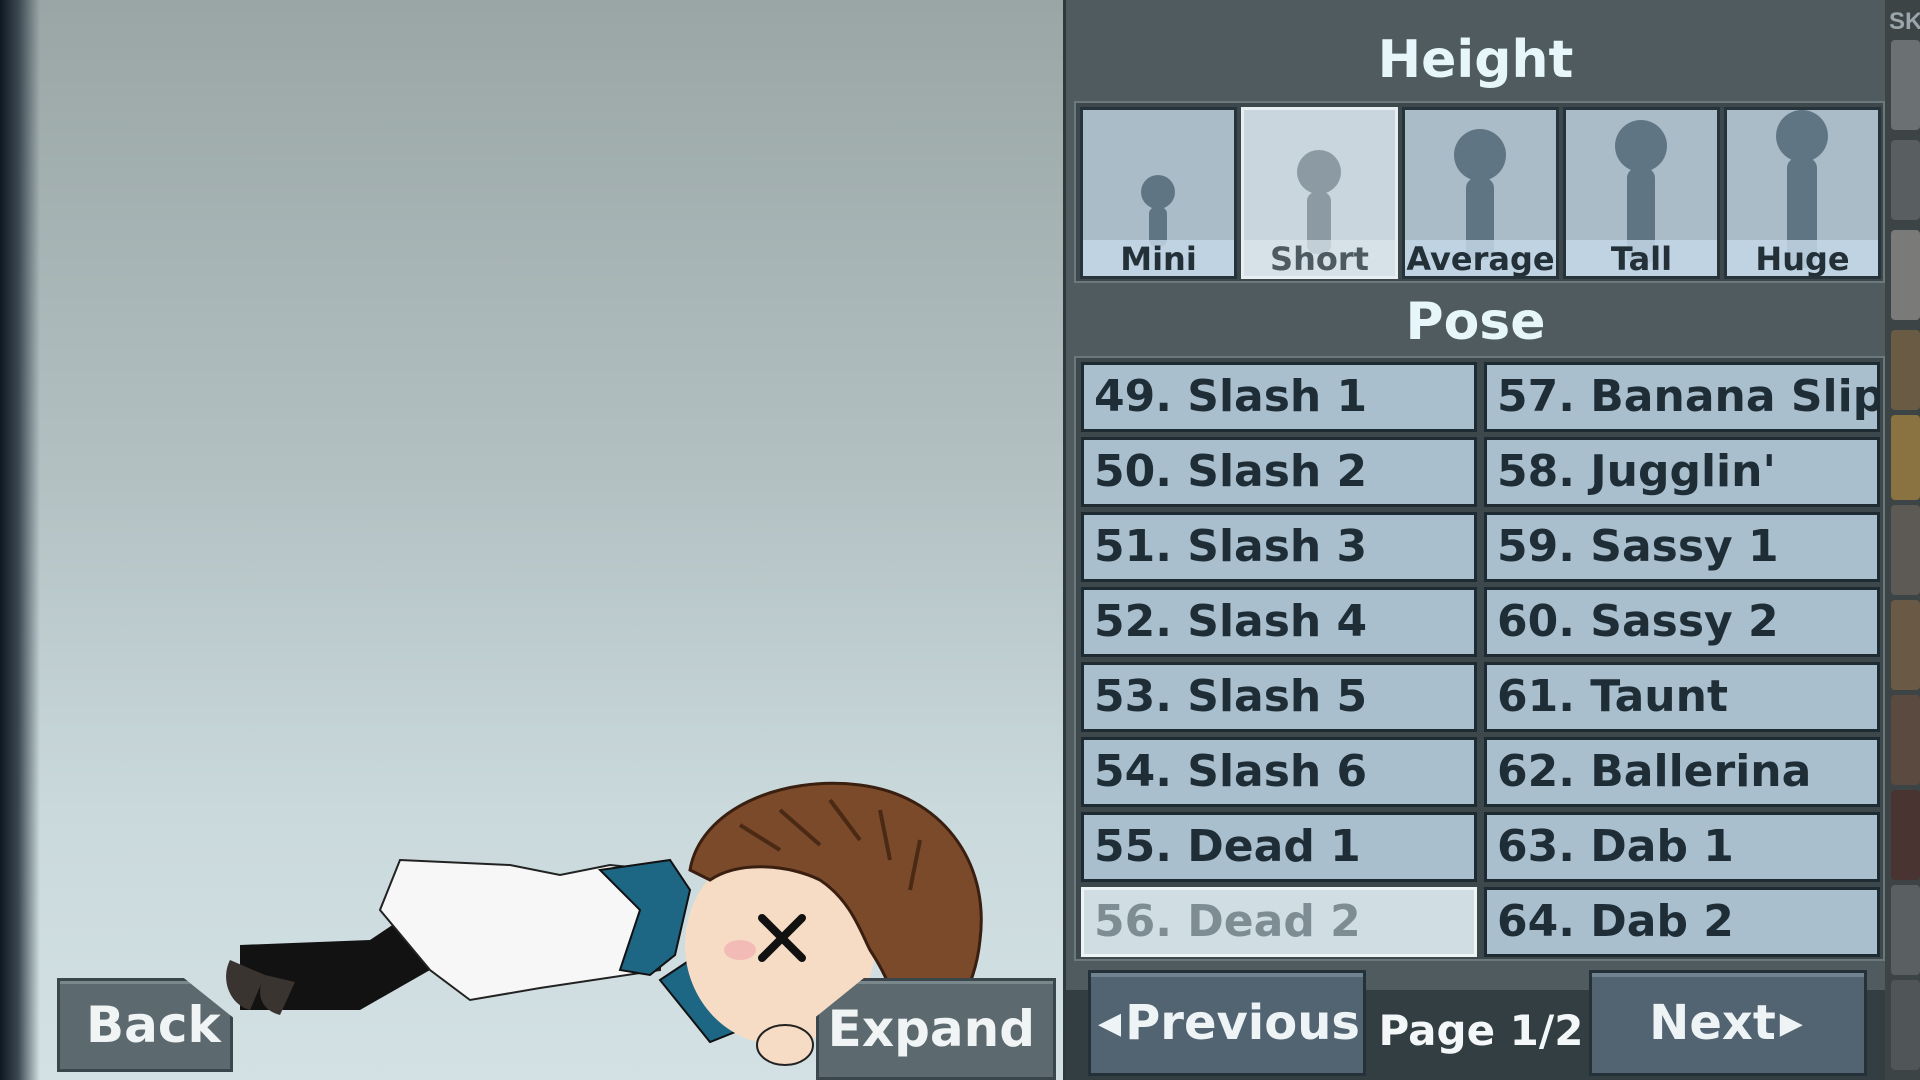 This screenshot has width=1920, height=1080. What do you see at coordinates (1641, 258) in the screenshot?
I see `height-option-label: Tall` at bounding box center [1641, 258].